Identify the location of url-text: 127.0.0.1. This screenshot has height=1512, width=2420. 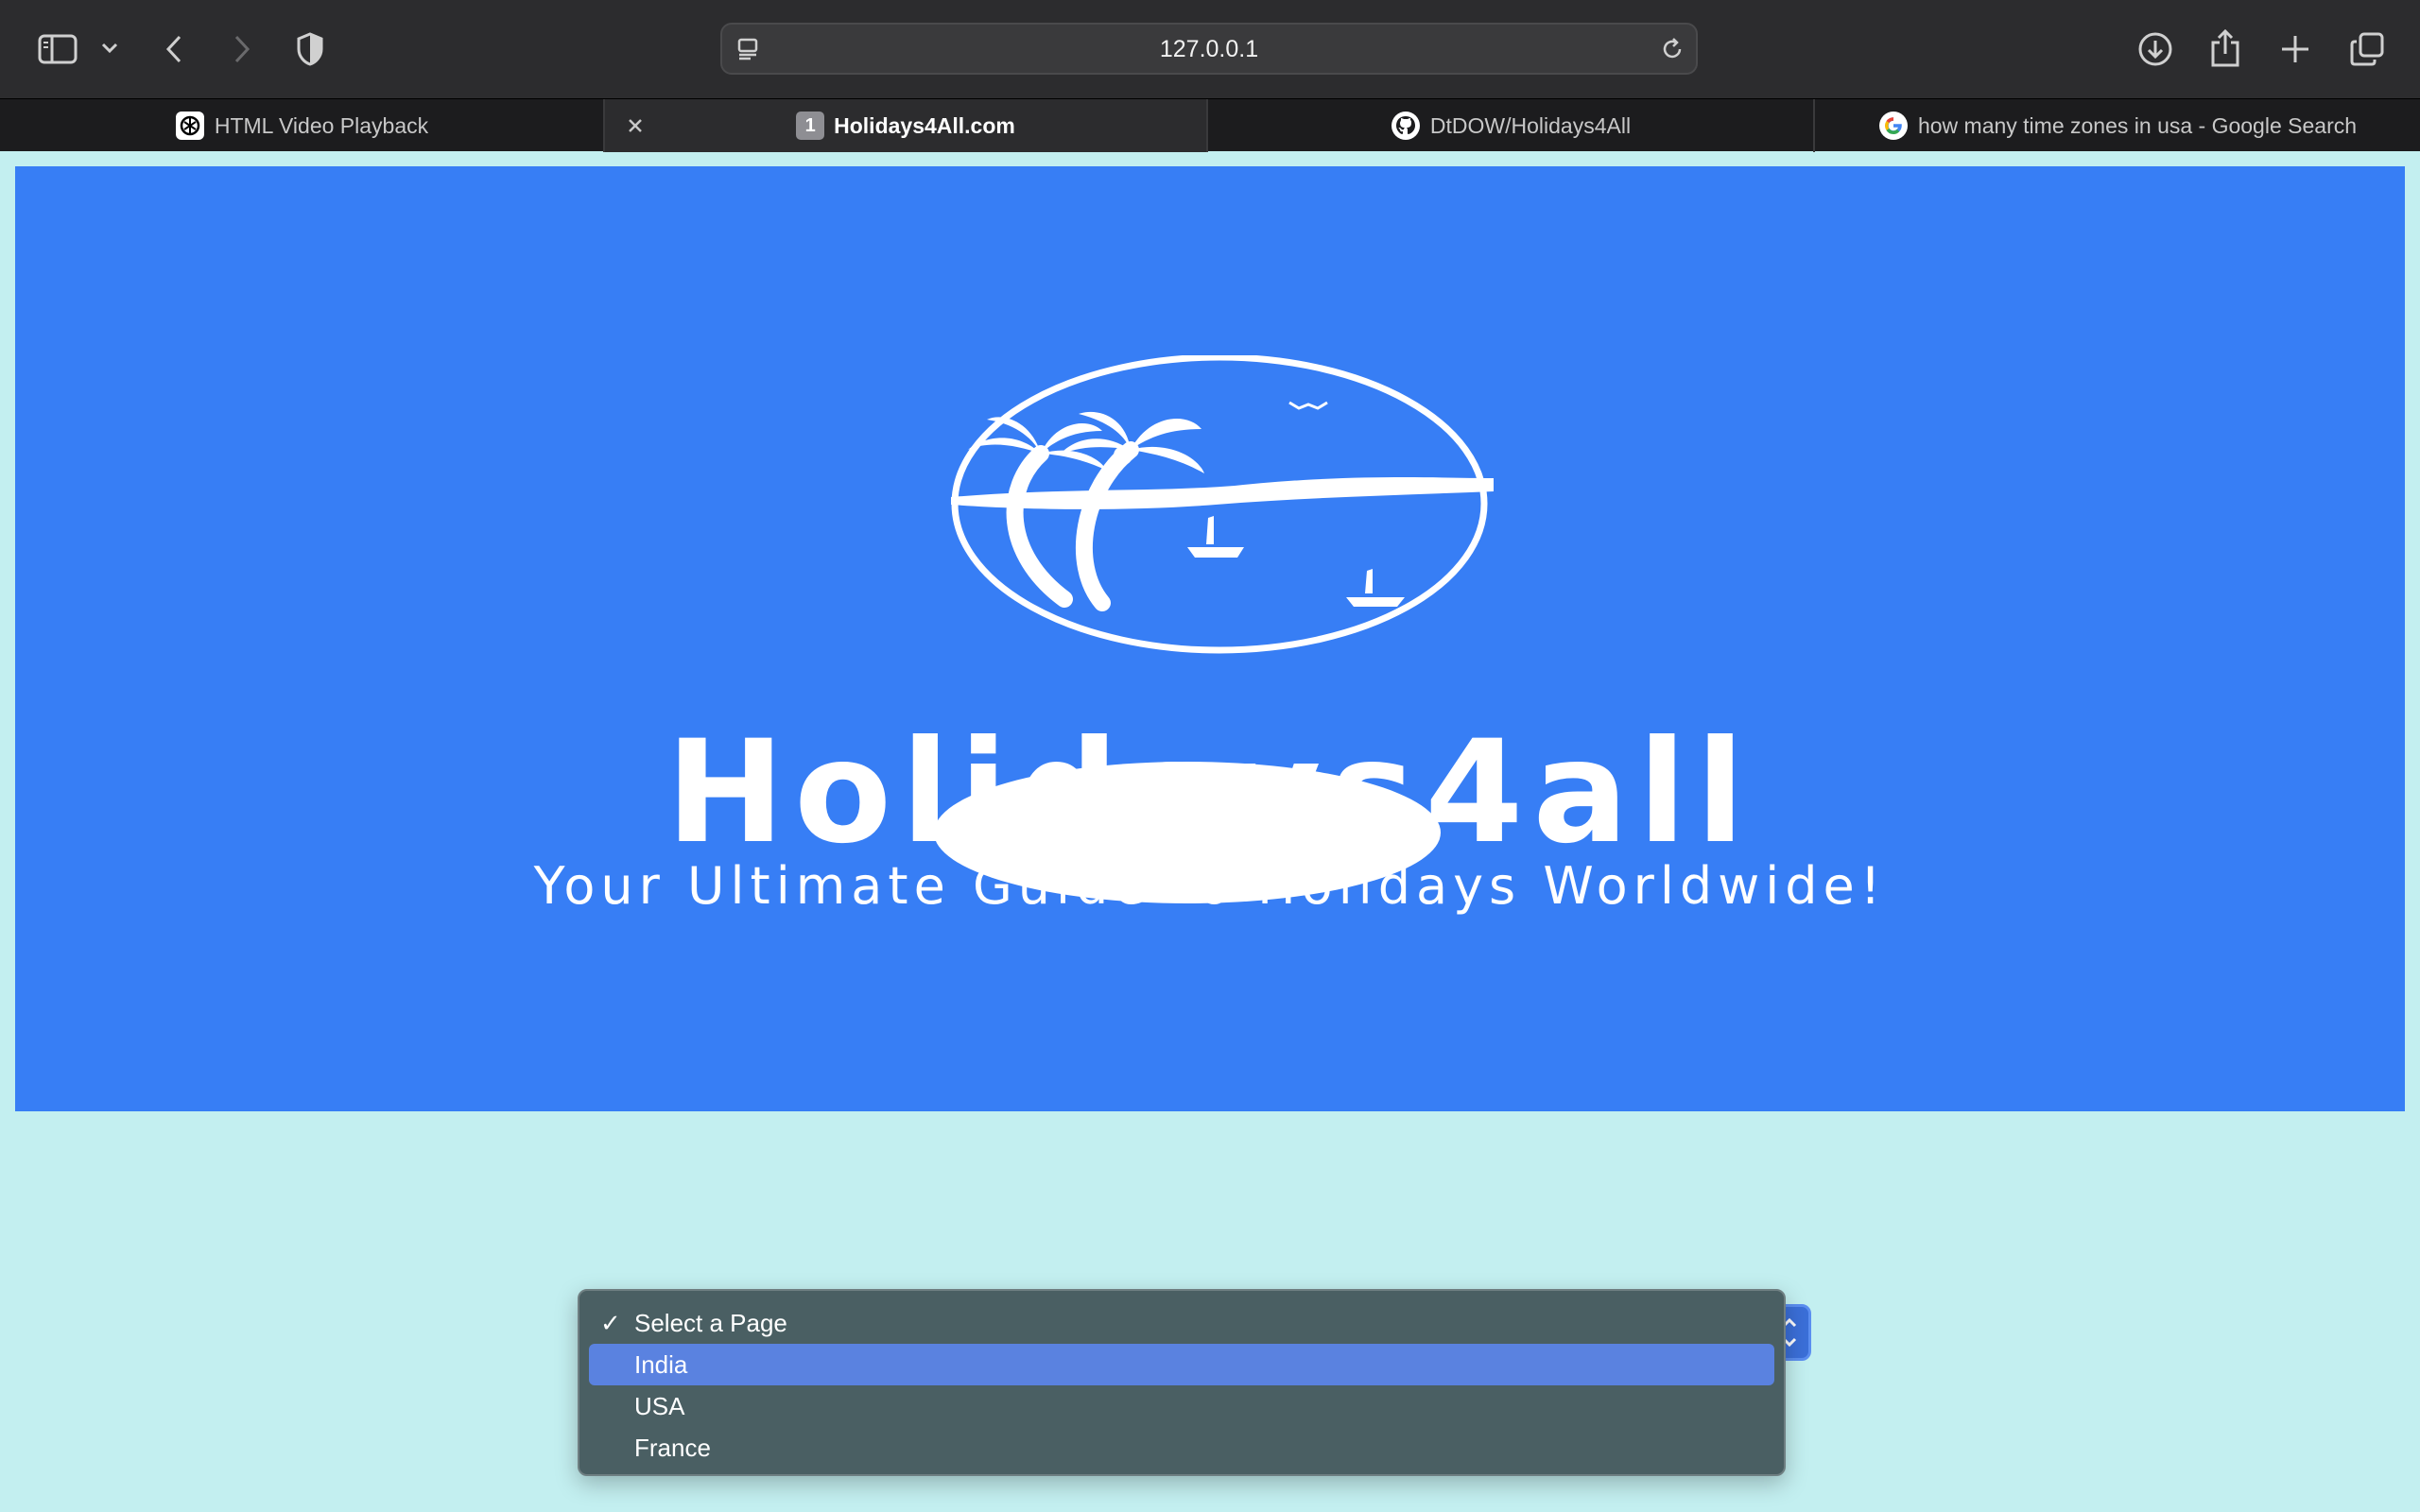
(1209, 49).